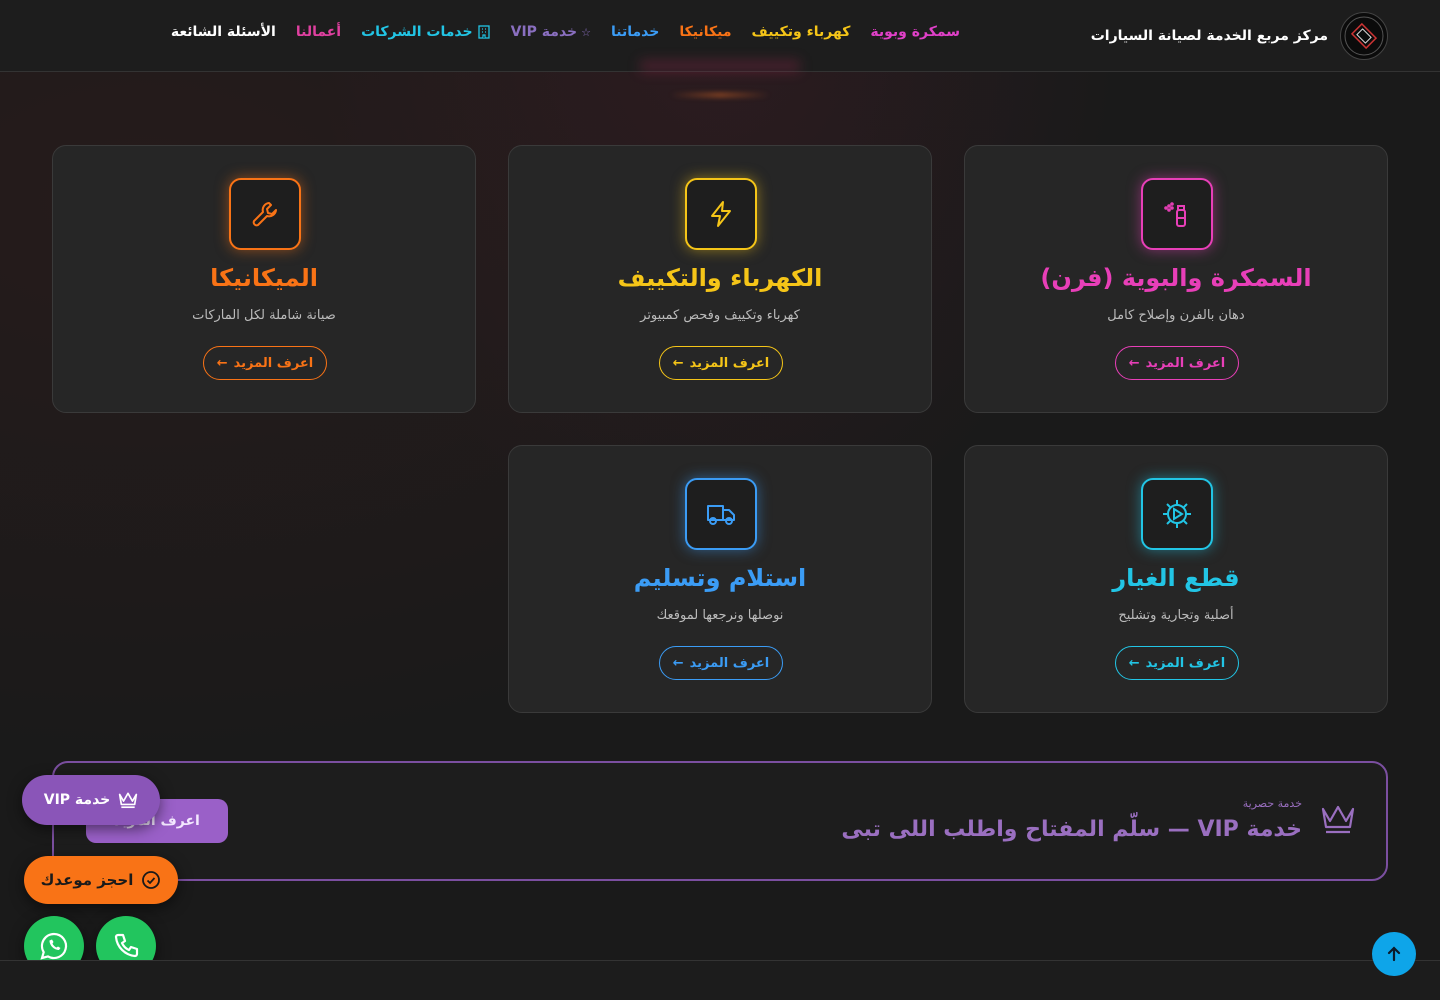  Describe the element at coordinates (1177, 514) in the screenshot. I see `gear-icon` at that location.